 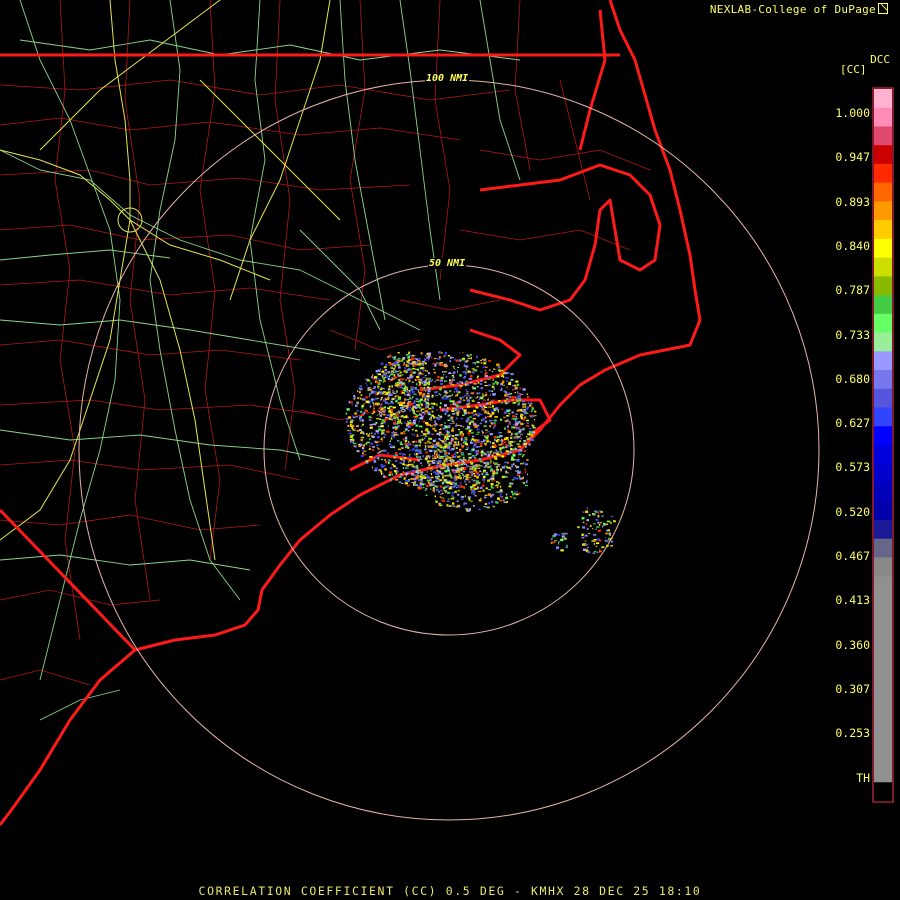 What do you see at coordinates (852, 467) in the screenshot?
I see `legend-tick-label: 0.573` at bounding box center [852, 467].